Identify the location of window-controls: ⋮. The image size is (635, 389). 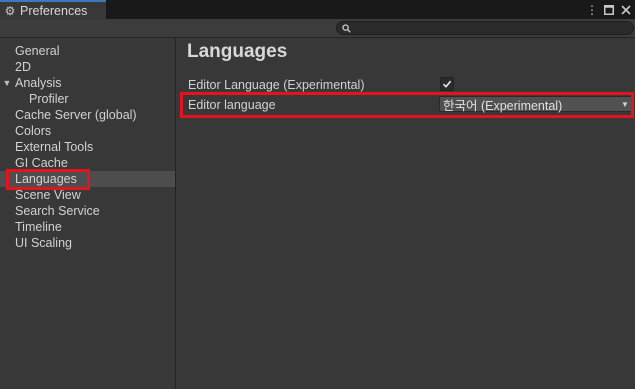
(609, 9).